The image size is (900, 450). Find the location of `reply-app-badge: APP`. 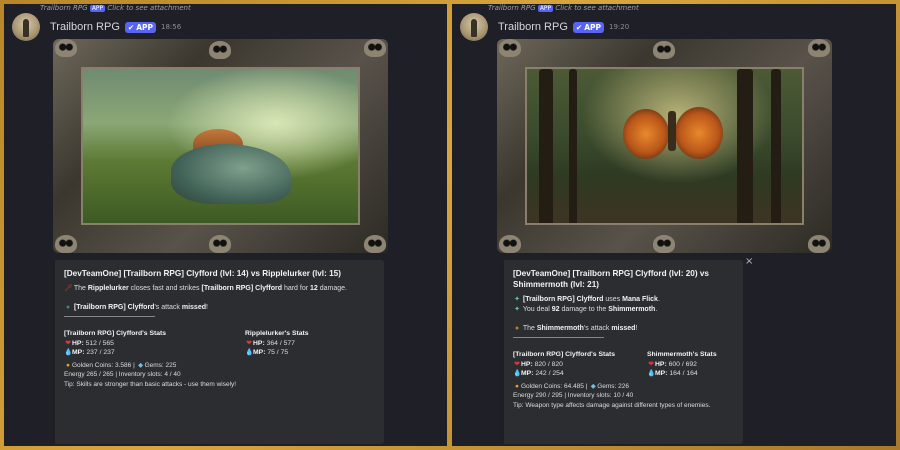

reply-app-badge: APP is located at coordinates (545, 8).